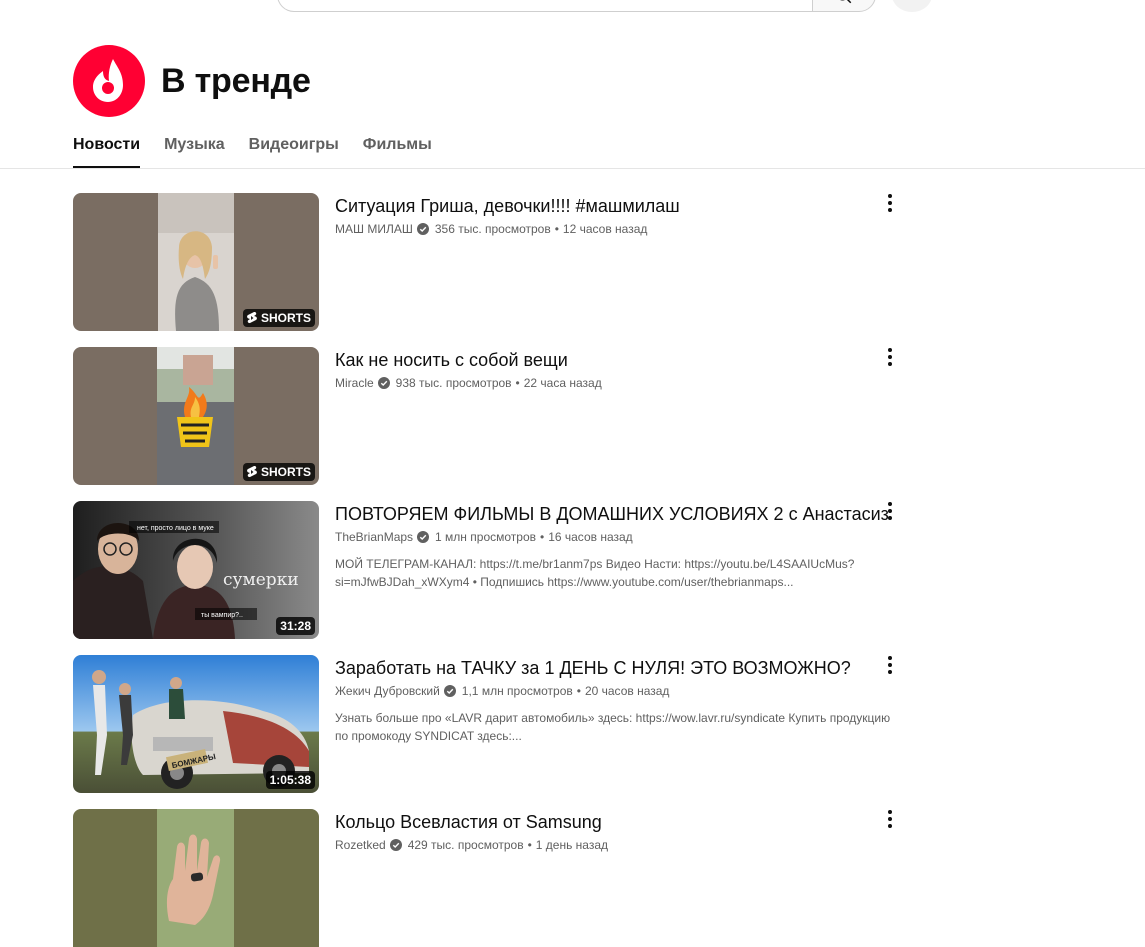  Describe the element at coordinates (572, 845) in the screenshot. I see `upload-age: 1 день назад` at that location.